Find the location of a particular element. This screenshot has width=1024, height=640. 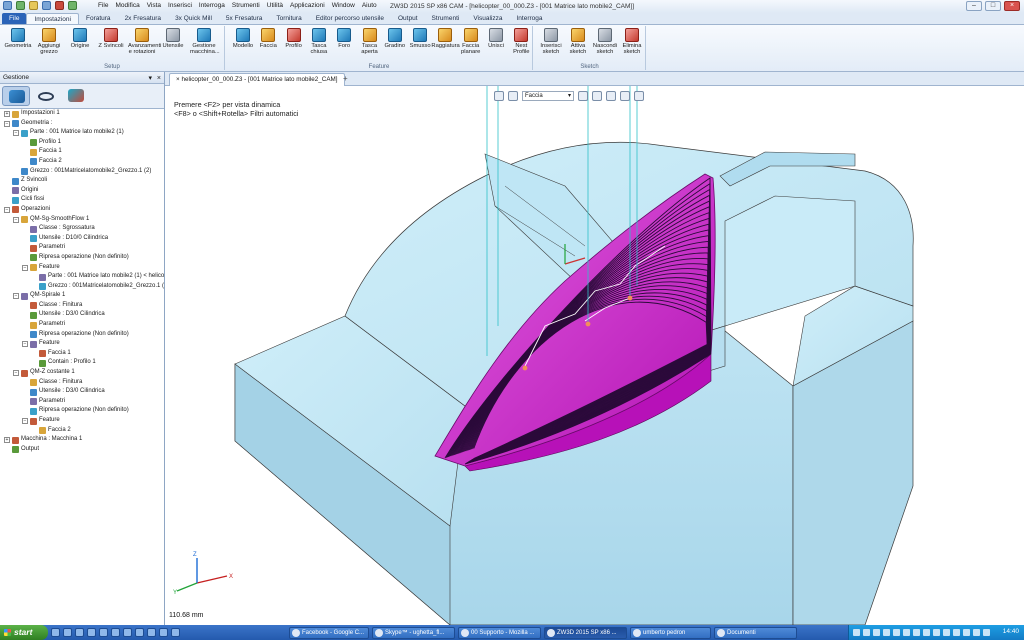

quicklaunch-ie-icon is located at coordinates (55, 632).